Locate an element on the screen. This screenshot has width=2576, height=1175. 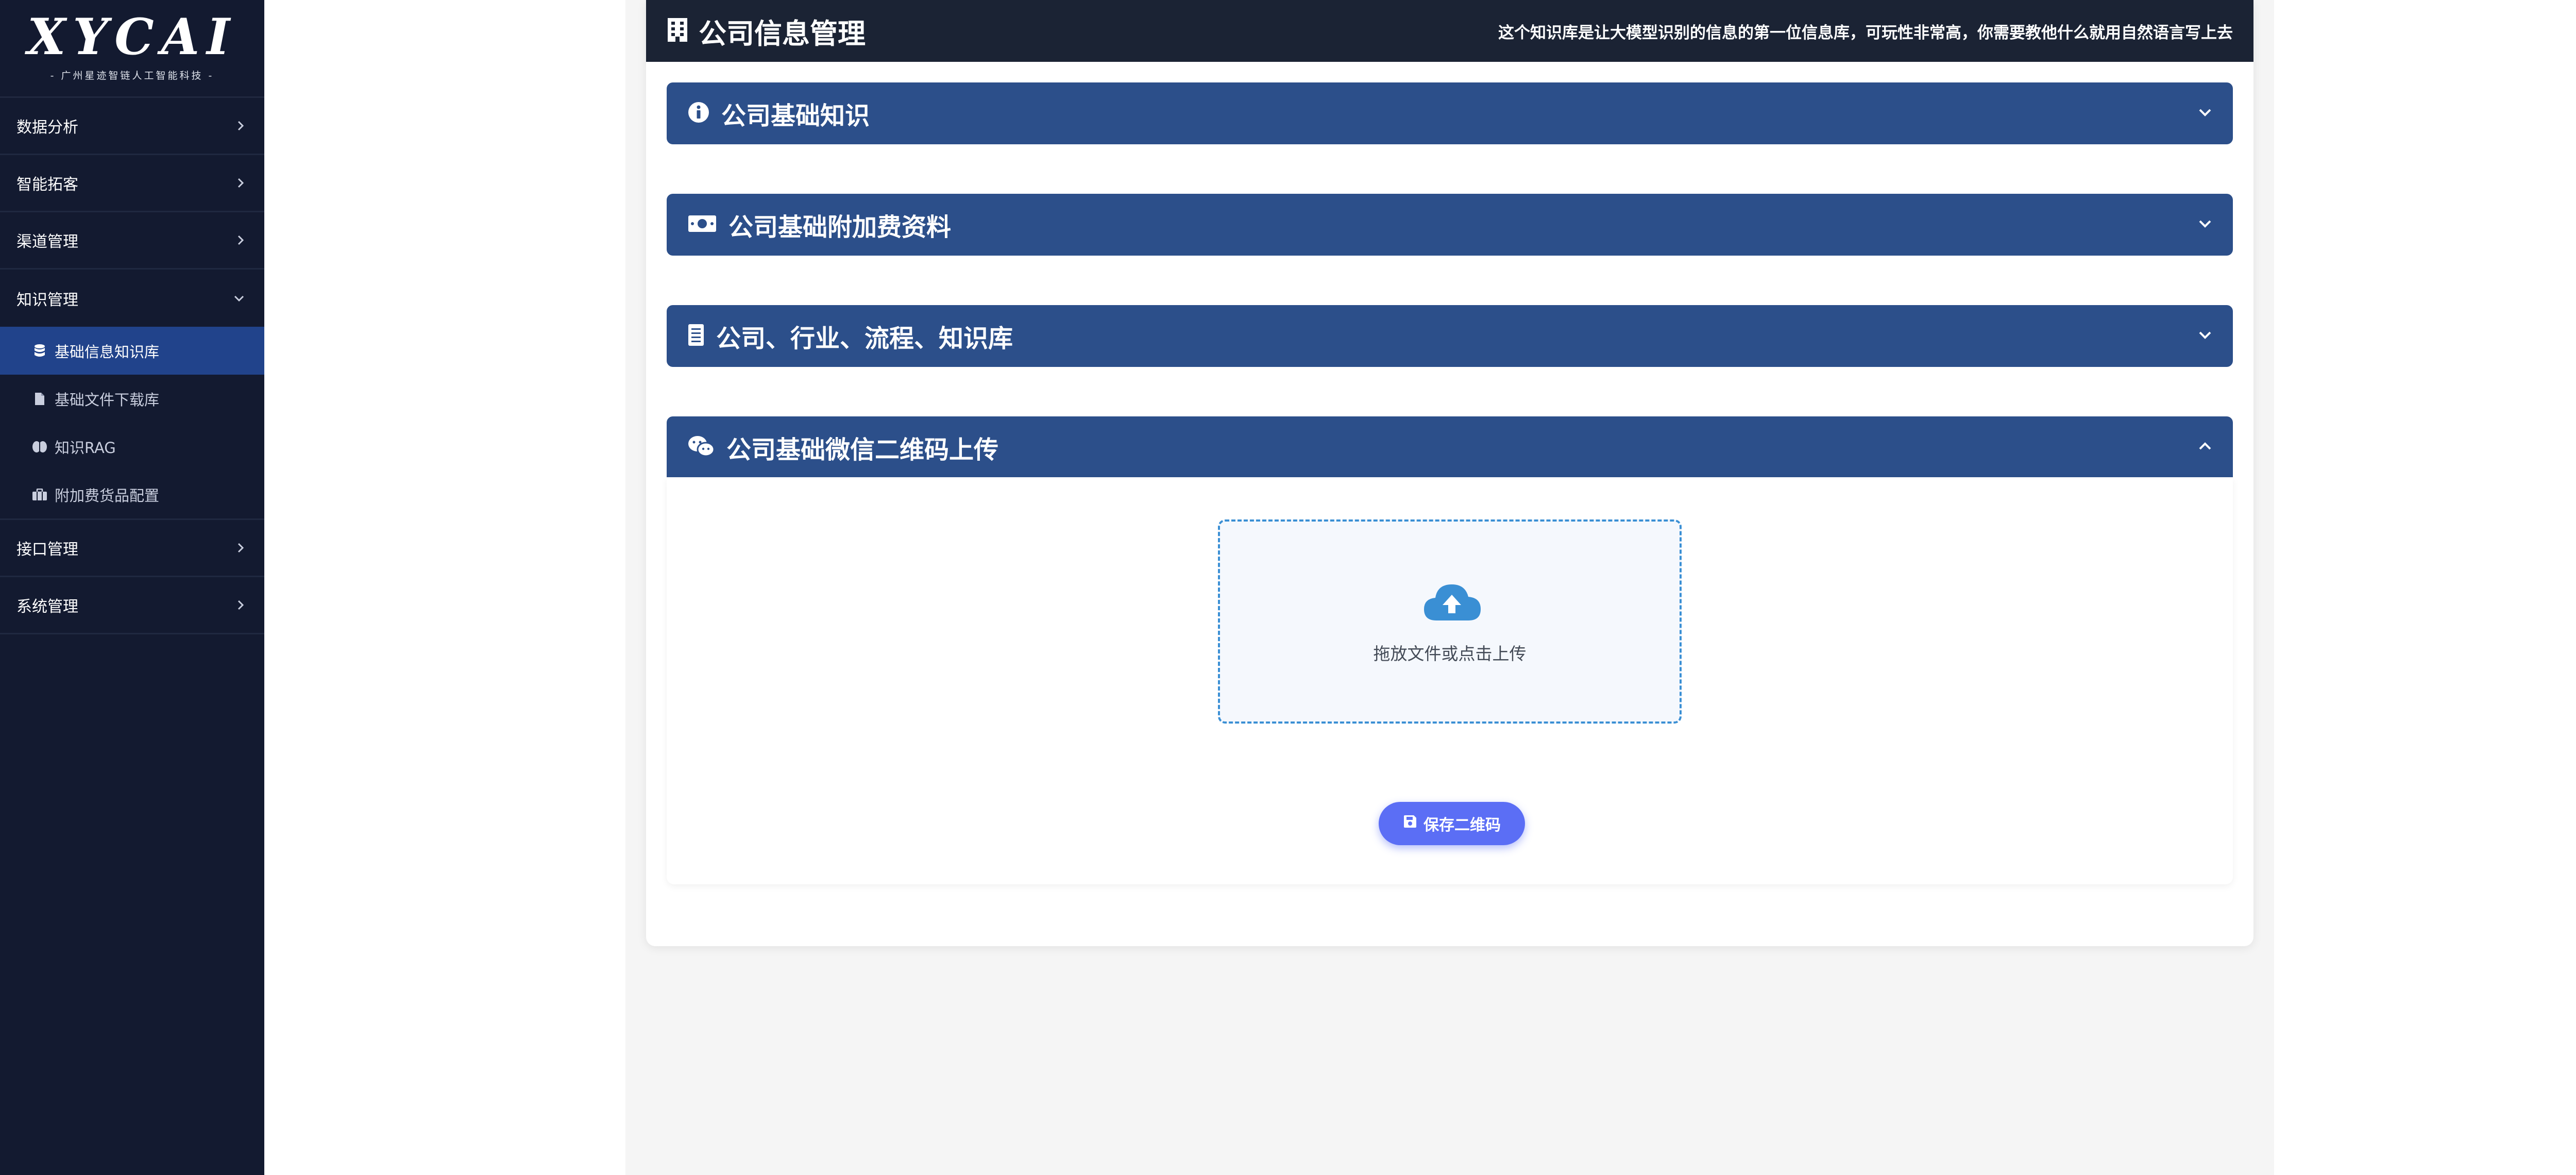
sidebar-item-label: 系统管理 is located at coordinates (47, 607).